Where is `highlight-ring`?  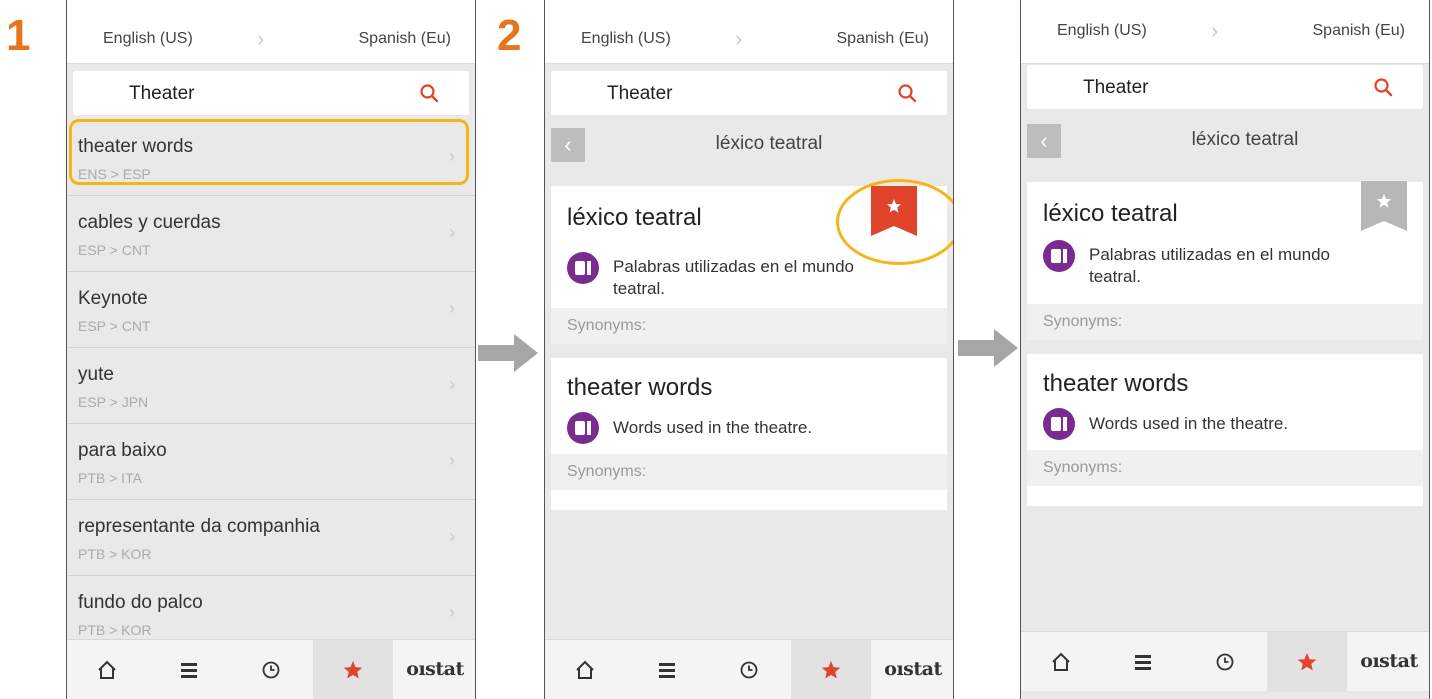 highlight-ring is located at coordinates (894, 222).